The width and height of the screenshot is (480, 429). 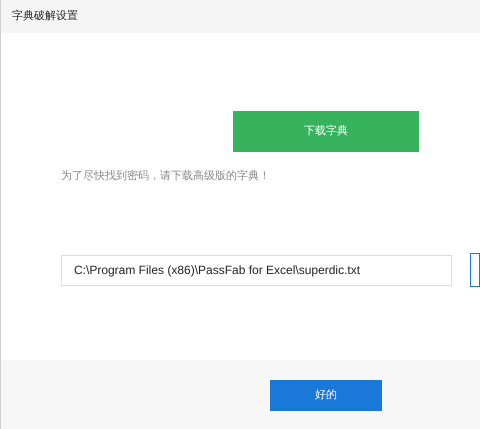 I want to click on window-title: 字典破解设置, so click(x=45, y=16).